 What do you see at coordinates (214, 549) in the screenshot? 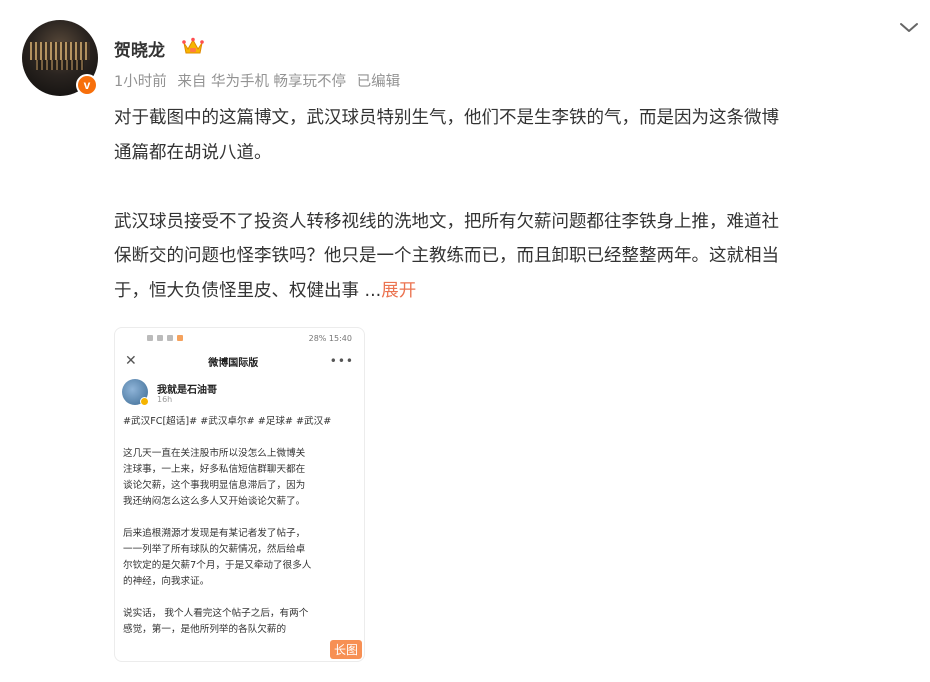
I see `inner-line: 一一列举了所有球队的欠薪情况，然后给卓` at bounding box center [214, 549].